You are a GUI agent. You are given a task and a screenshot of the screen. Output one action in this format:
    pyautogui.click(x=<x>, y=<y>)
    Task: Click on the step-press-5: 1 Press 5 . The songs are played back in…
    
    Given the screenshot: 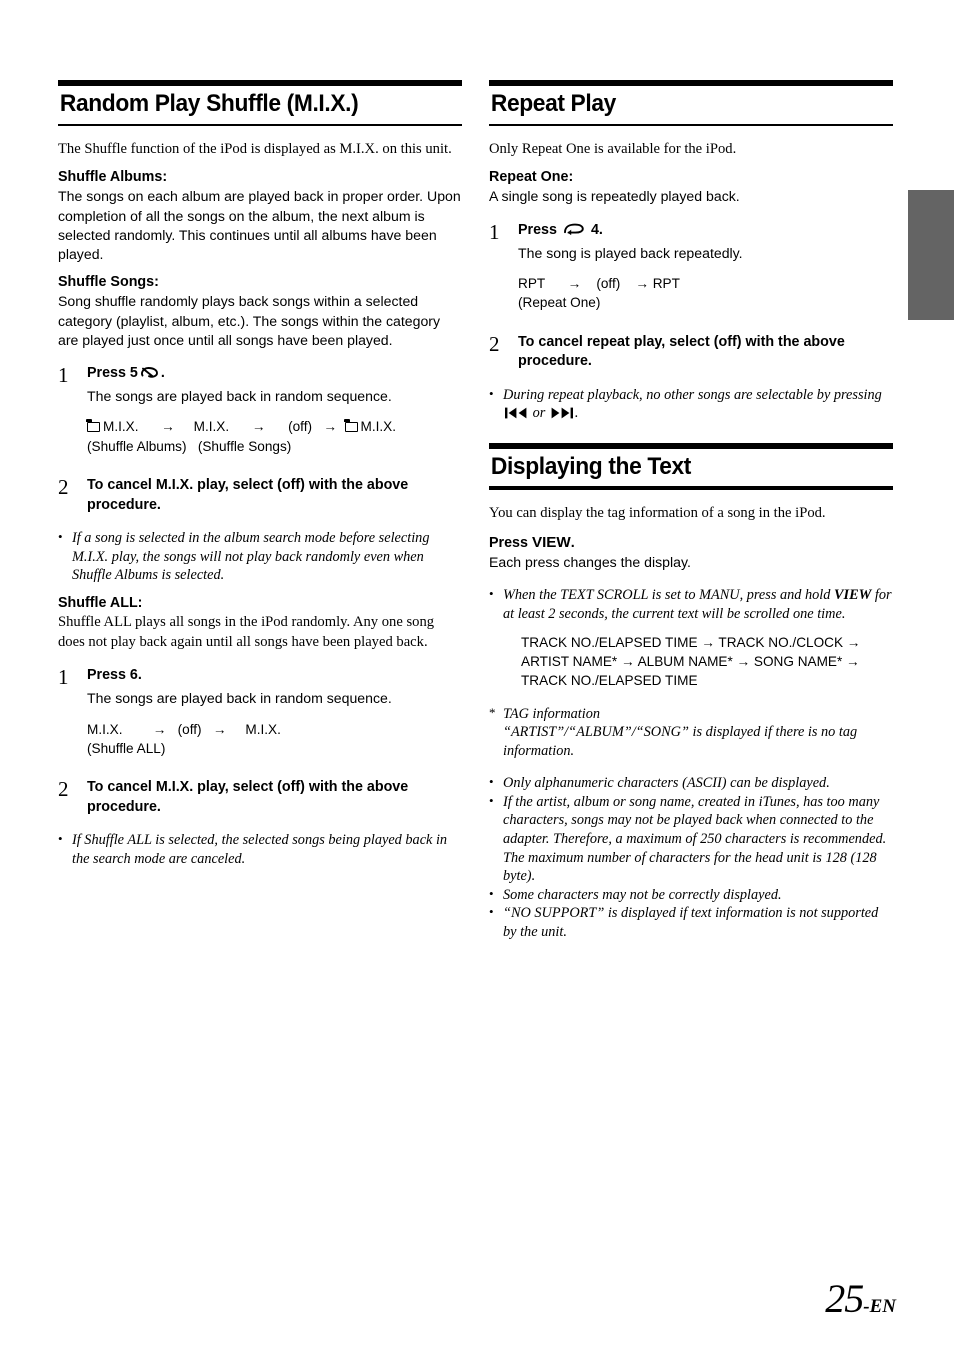 What is the action you would take?
    pyautogui.click(x=260, y=410)
    